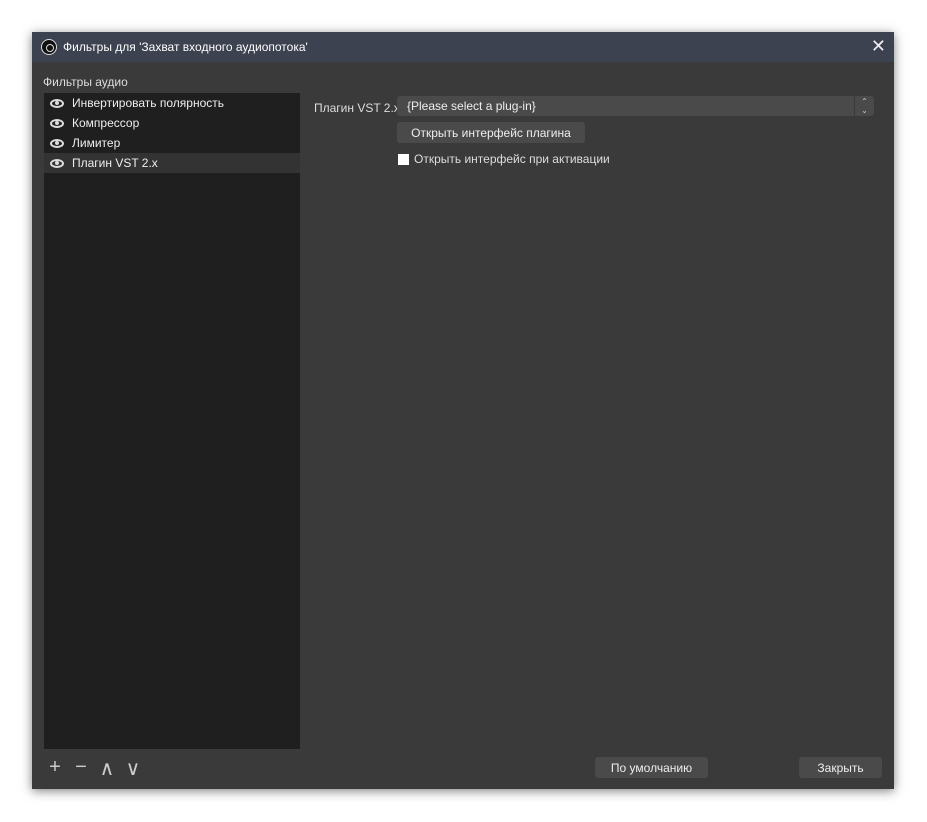 The height and width of the screenshot is (822, 927). I want to click on list-item: Плагин VST 2.x, so click(172, 163).